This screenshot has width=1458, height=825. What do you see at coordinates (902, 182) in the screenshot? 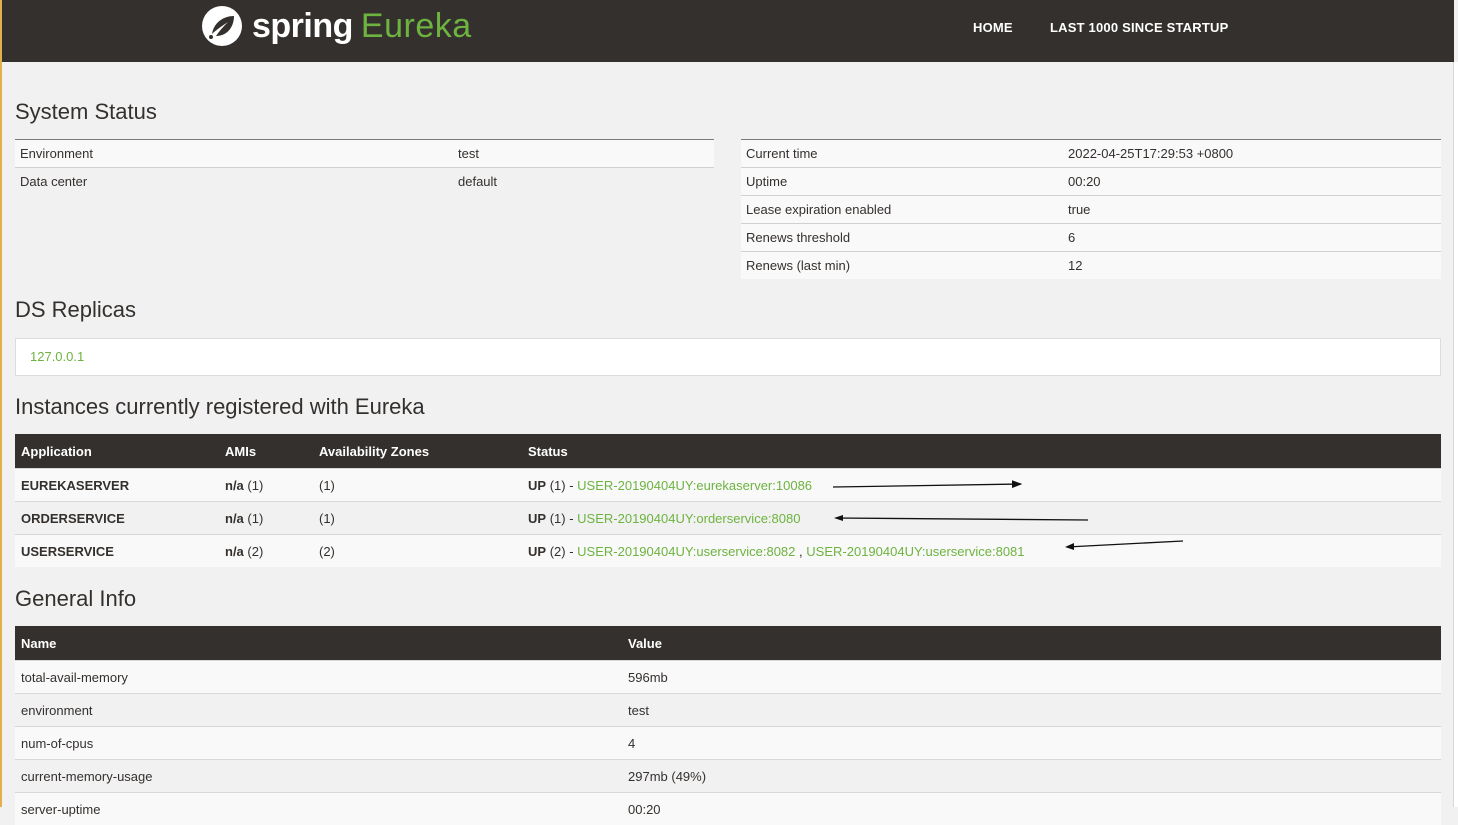
I see `status-key: Uptime` at bounding box center [902, 182].